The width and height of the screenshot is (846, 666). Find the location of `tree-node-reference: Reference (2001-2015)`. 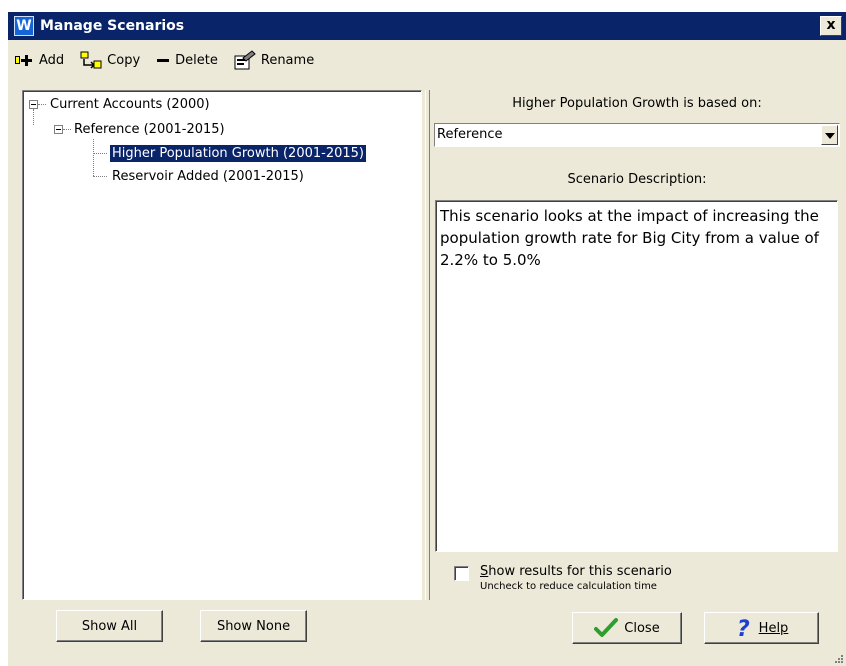

tree-node-reference: Reference (2001-2015) is located at coordinates (149, 129).